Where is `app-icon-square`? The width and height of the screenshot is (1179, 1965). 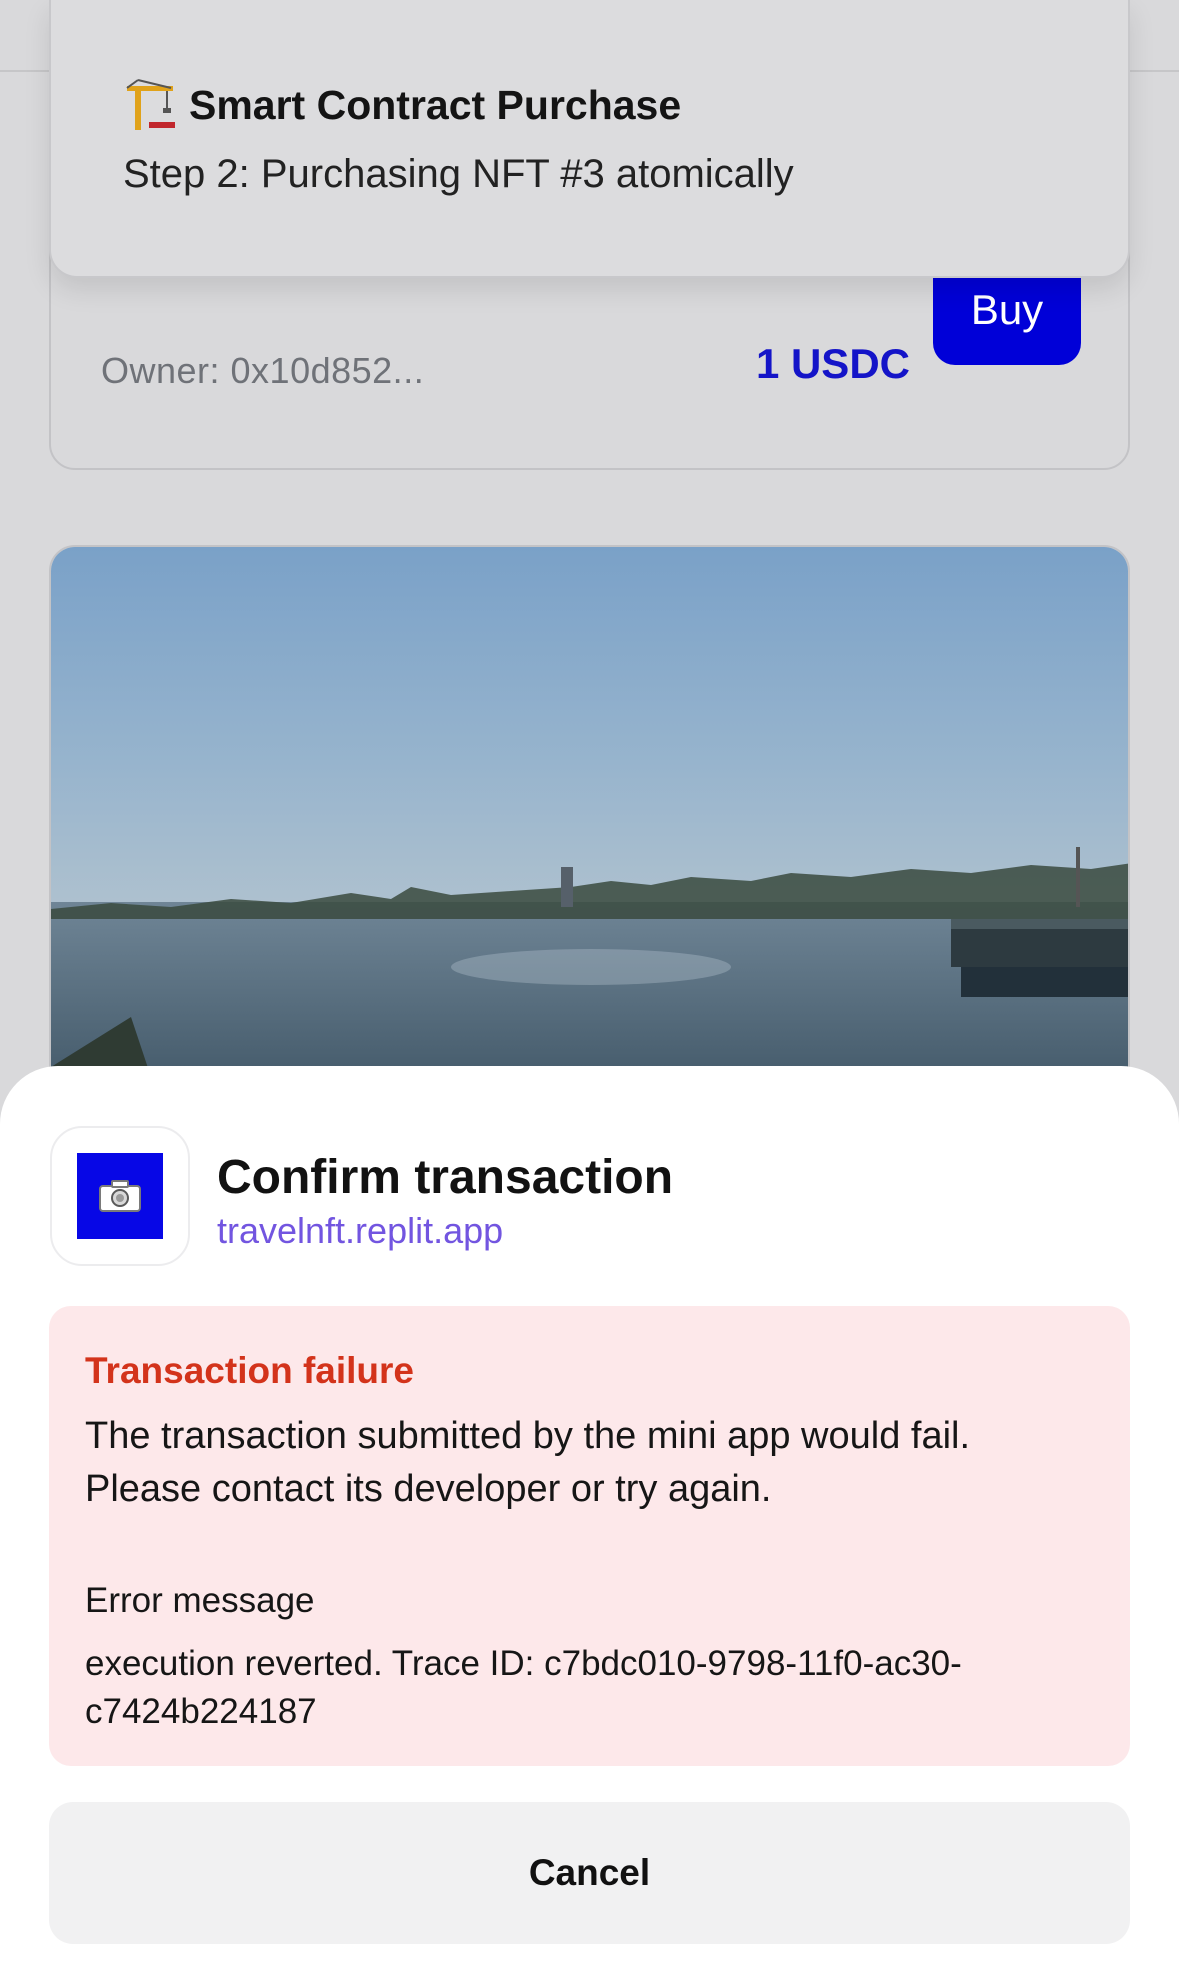
app-icon-square is located at coordinates (120, 1196).